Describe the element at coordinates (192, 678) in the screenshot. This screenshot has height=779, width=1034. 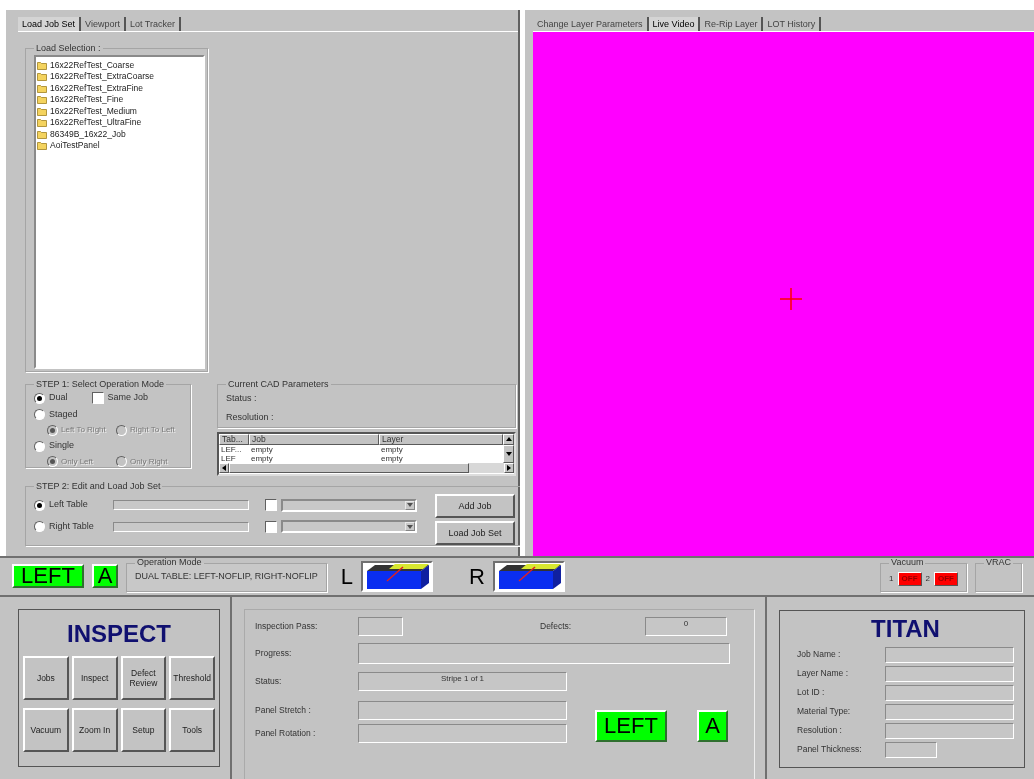
I see `button: Threshold` at that location.